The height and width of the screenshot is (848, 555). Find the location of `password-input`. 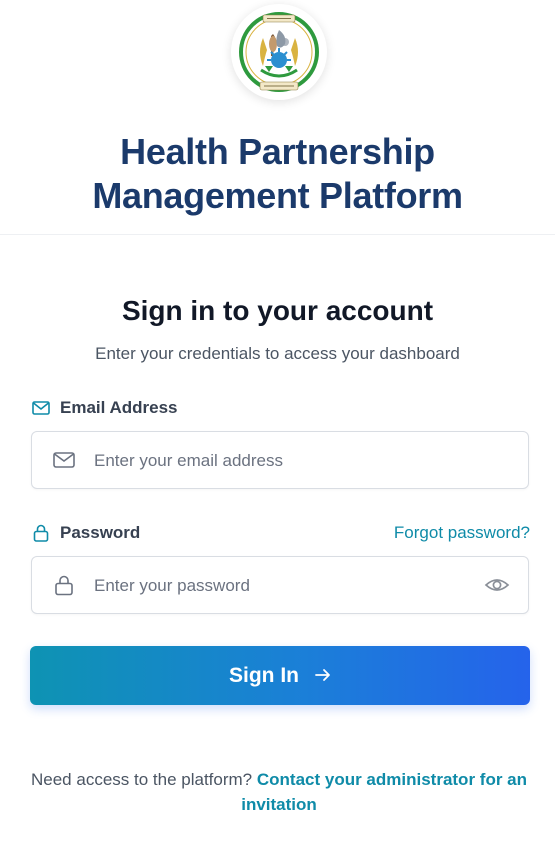

password-input is located at coordinates (284, 586).